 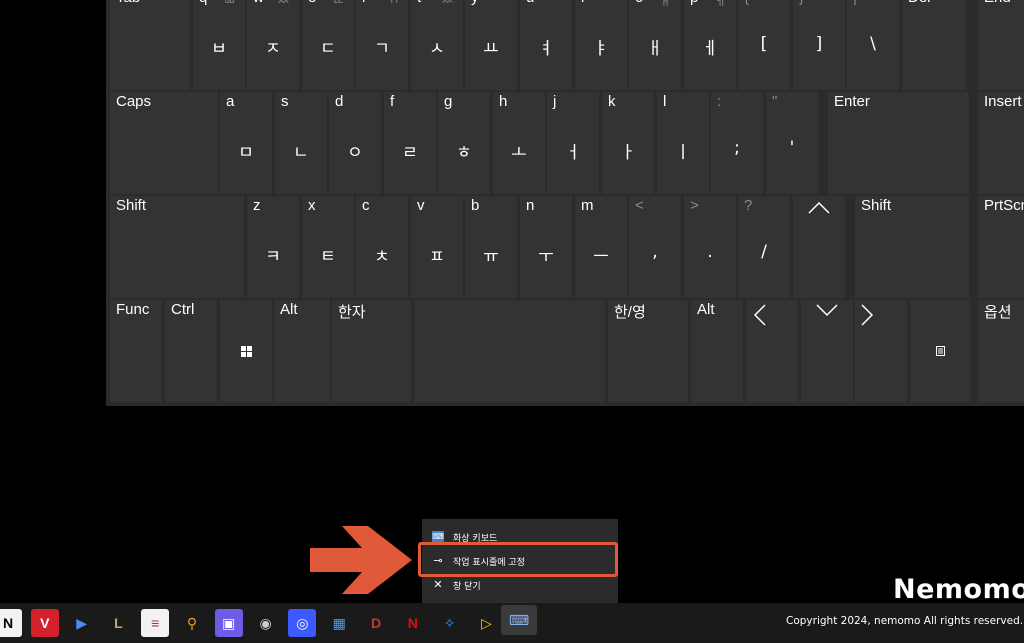 What do you see at coordinates (546, 45) in the screenshot?
I see `key-u: uㅕ` at bounding box center [546, 45].